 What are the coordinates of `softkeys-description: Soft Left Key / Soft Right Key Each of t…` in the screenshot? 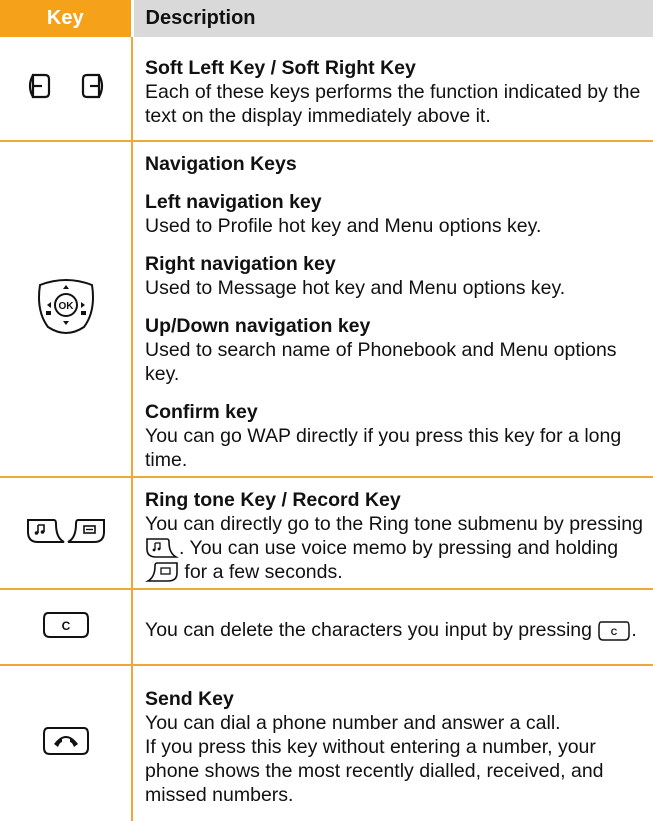 It's located at (392, 89).